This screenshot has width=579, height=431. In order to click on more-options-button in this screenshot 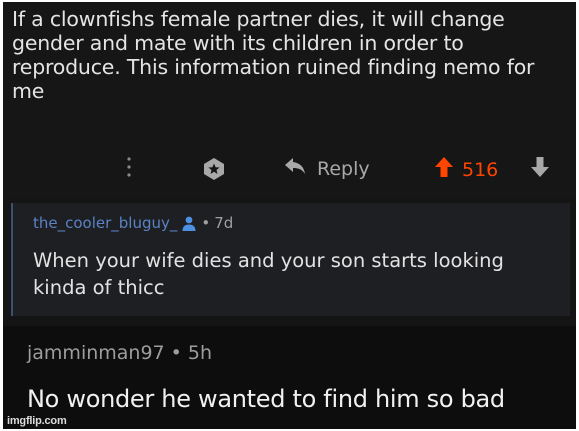, I will do `click(129, 169)`.